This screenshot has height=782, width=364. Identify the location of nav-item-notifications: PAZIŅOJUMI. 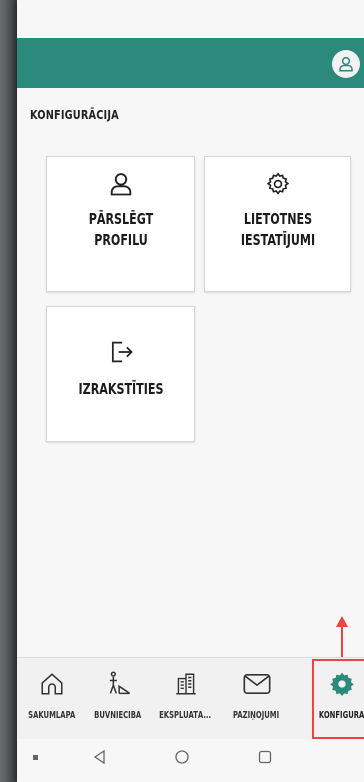
(256, 699).